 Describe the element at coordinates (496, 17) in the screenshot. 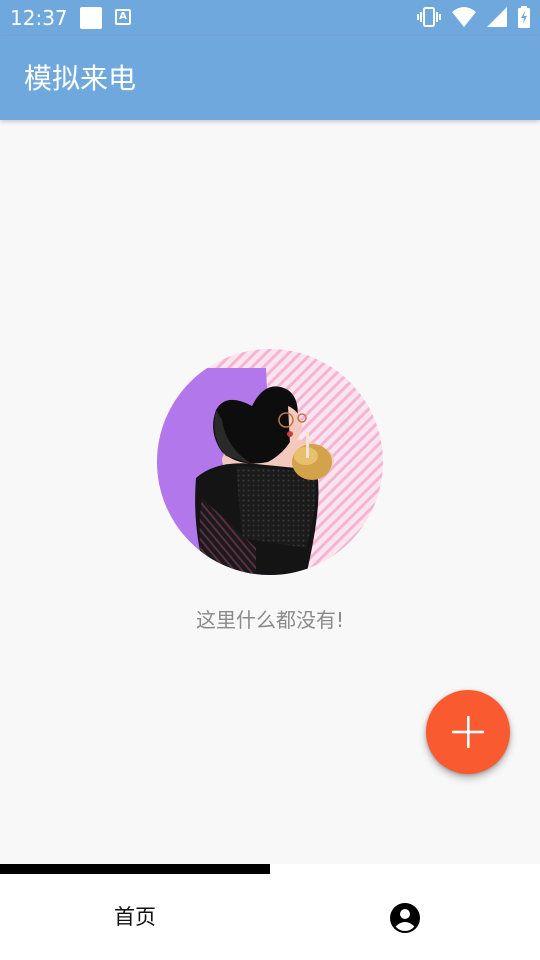

I see `signal-icon` at that location.